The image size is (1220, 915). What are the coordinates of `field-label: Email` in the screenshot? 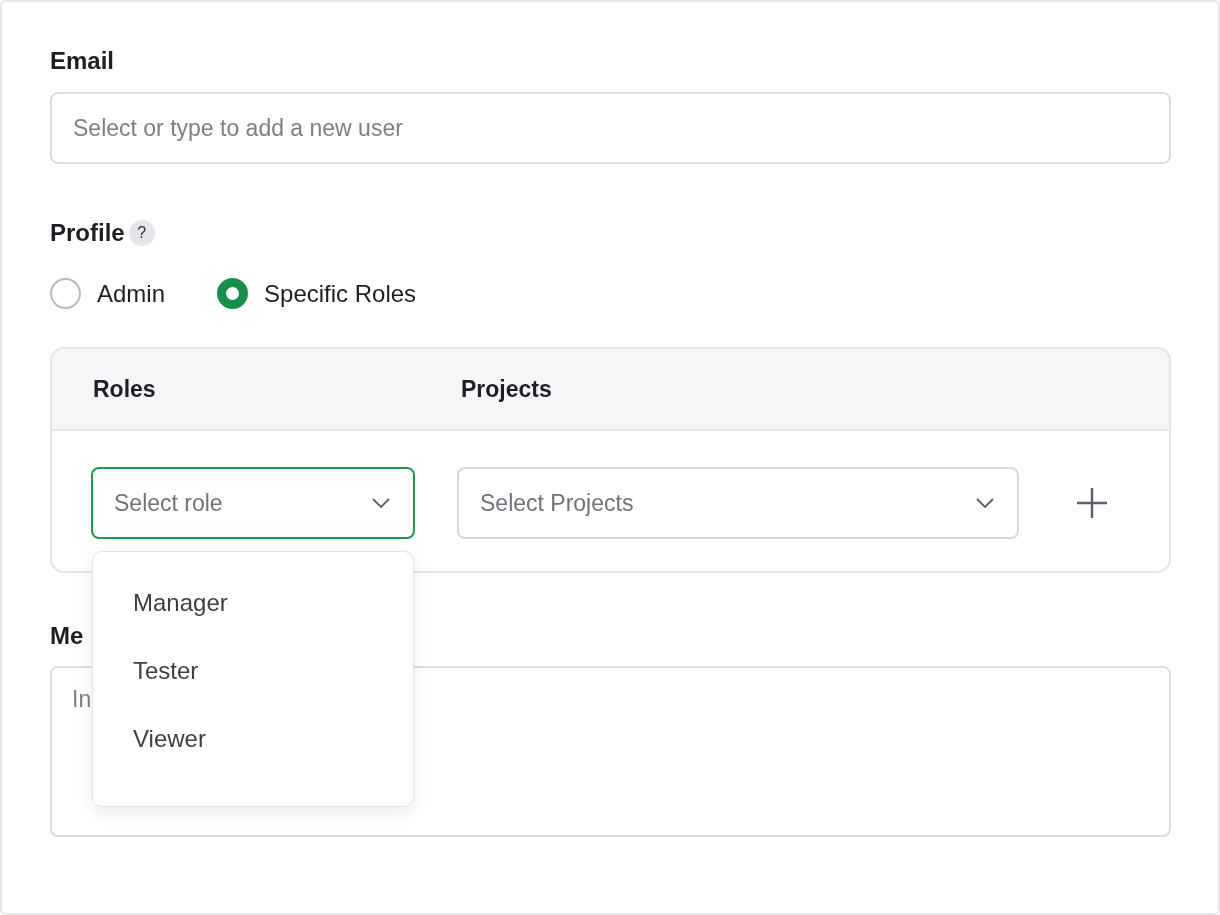 It's located at (83, 61).